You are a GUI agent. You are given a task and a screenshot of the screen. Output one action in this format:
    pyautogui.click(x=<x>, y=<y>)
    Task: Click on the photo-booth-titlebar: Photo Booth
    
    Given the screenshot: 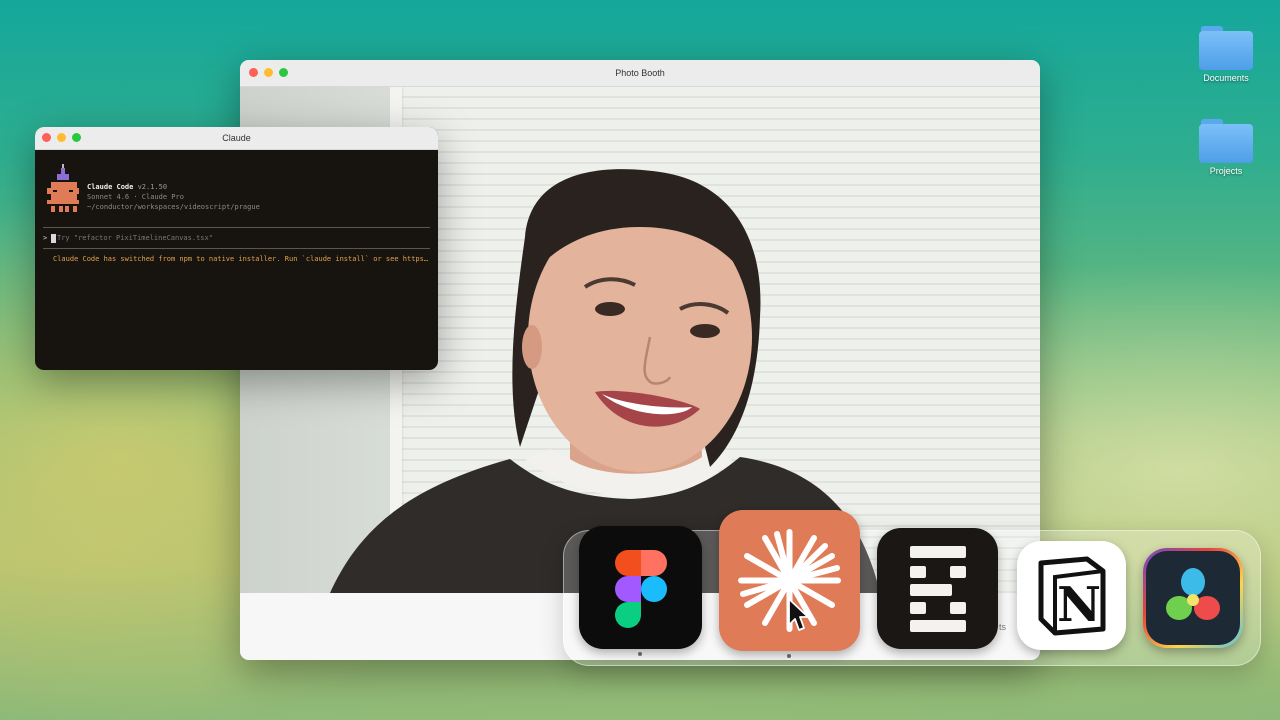 What is the action you would take?
    pyautogui.click(x=640, y=73)
    